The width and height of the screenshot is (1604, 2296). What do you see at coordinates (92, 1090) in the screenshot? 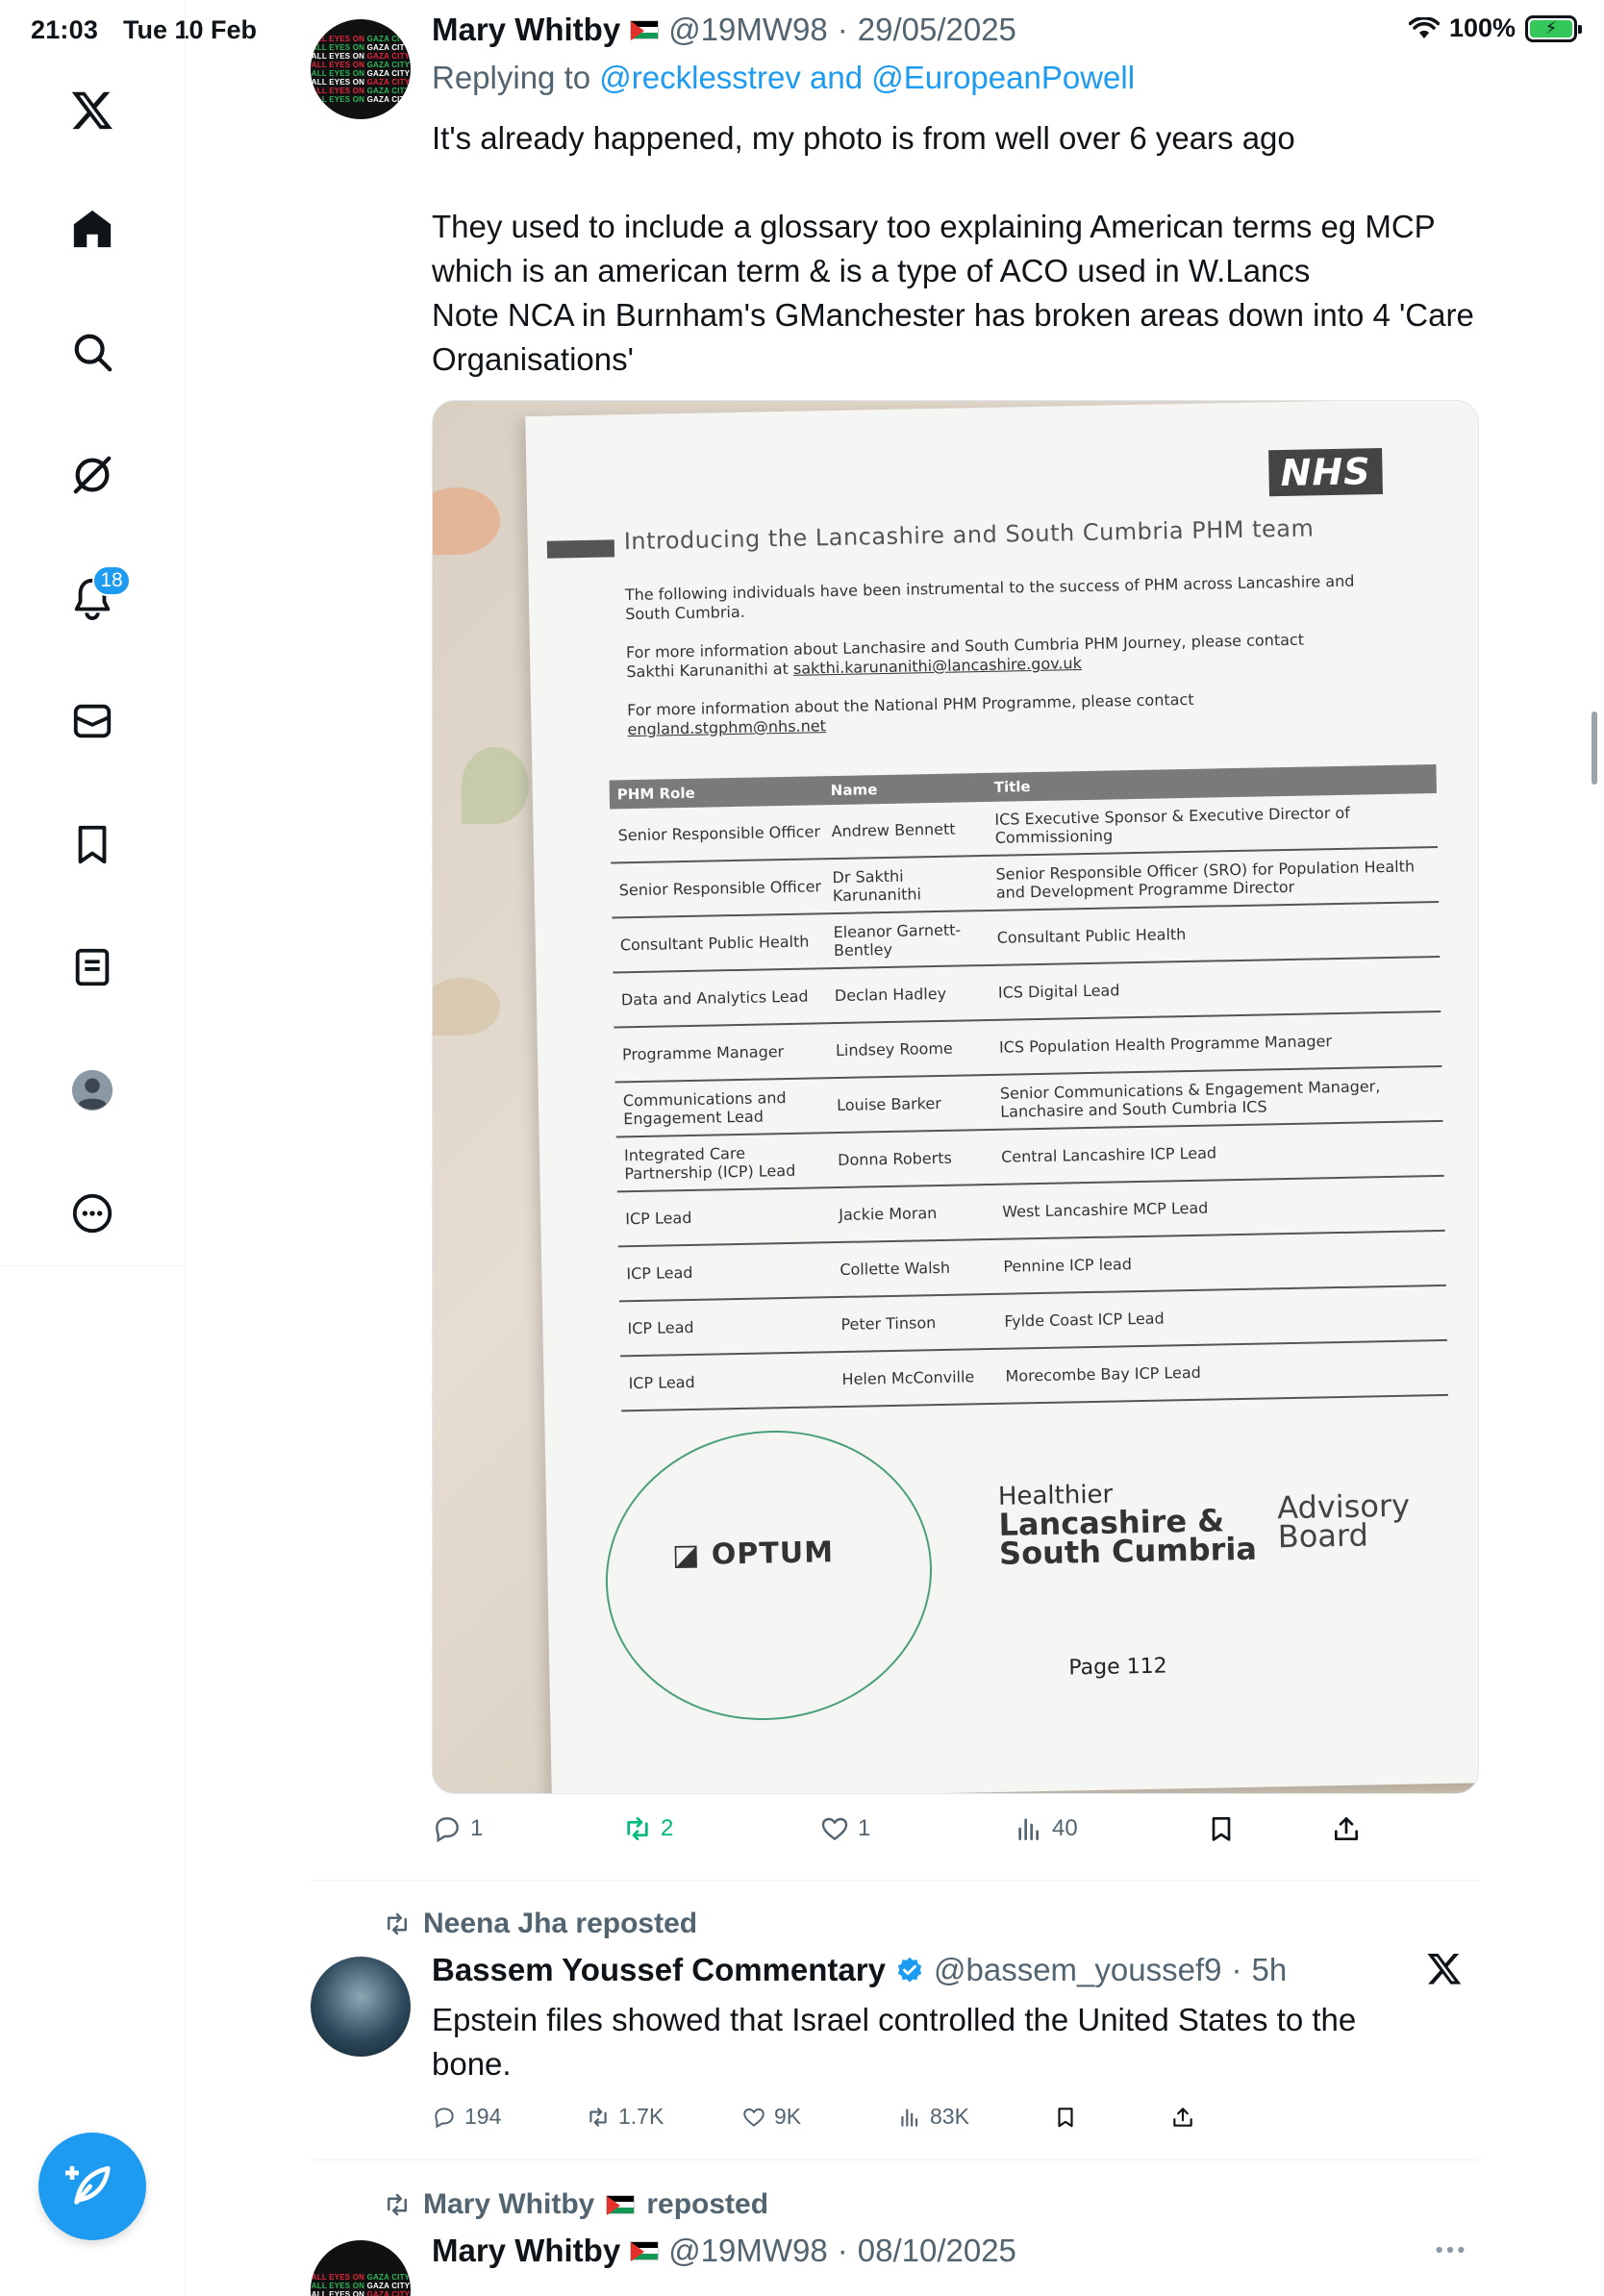
I see `profile-icon` at bounding box center [92, 1090].